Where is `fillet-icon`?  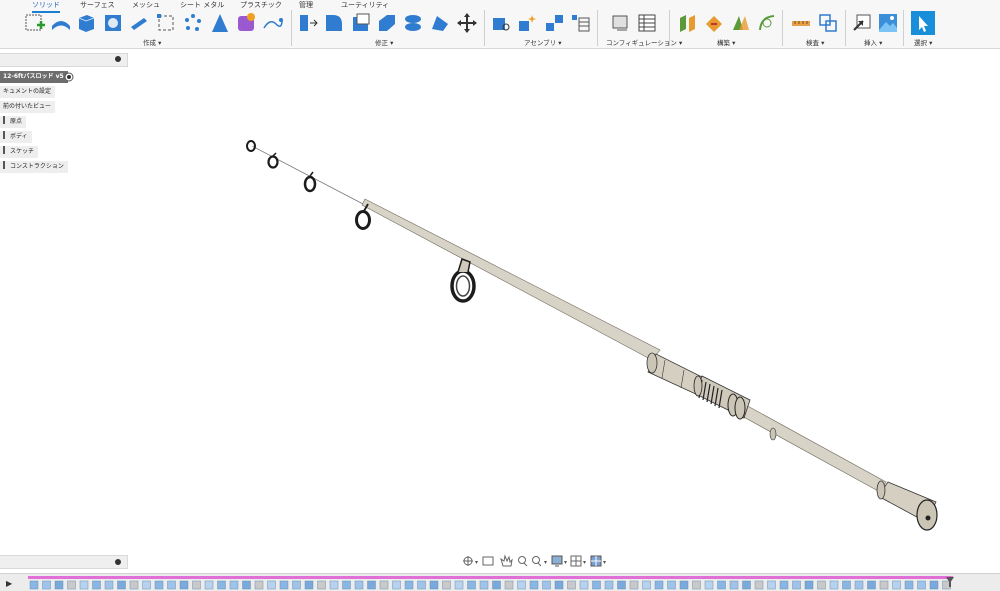
fillet-icon is located at coordinates (334, 23).